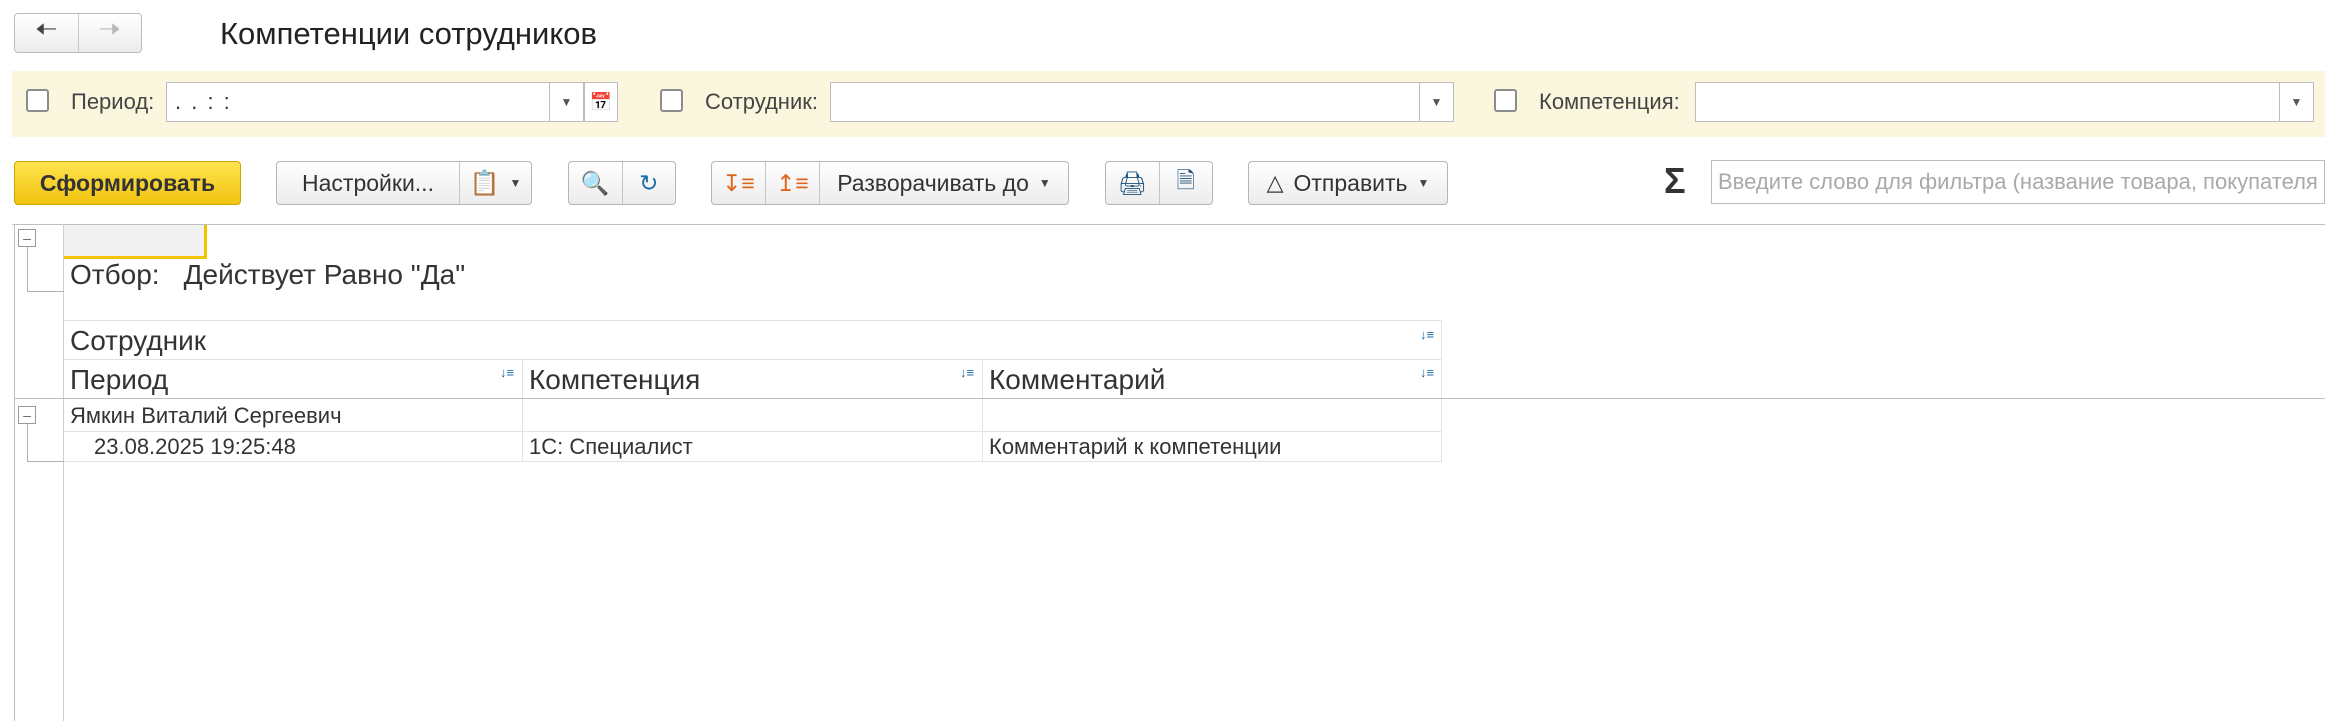 The image size is (2325, 721). Describe the element at coordinates (1125, 102) in the screenshot. I see `employee-field` at that location.